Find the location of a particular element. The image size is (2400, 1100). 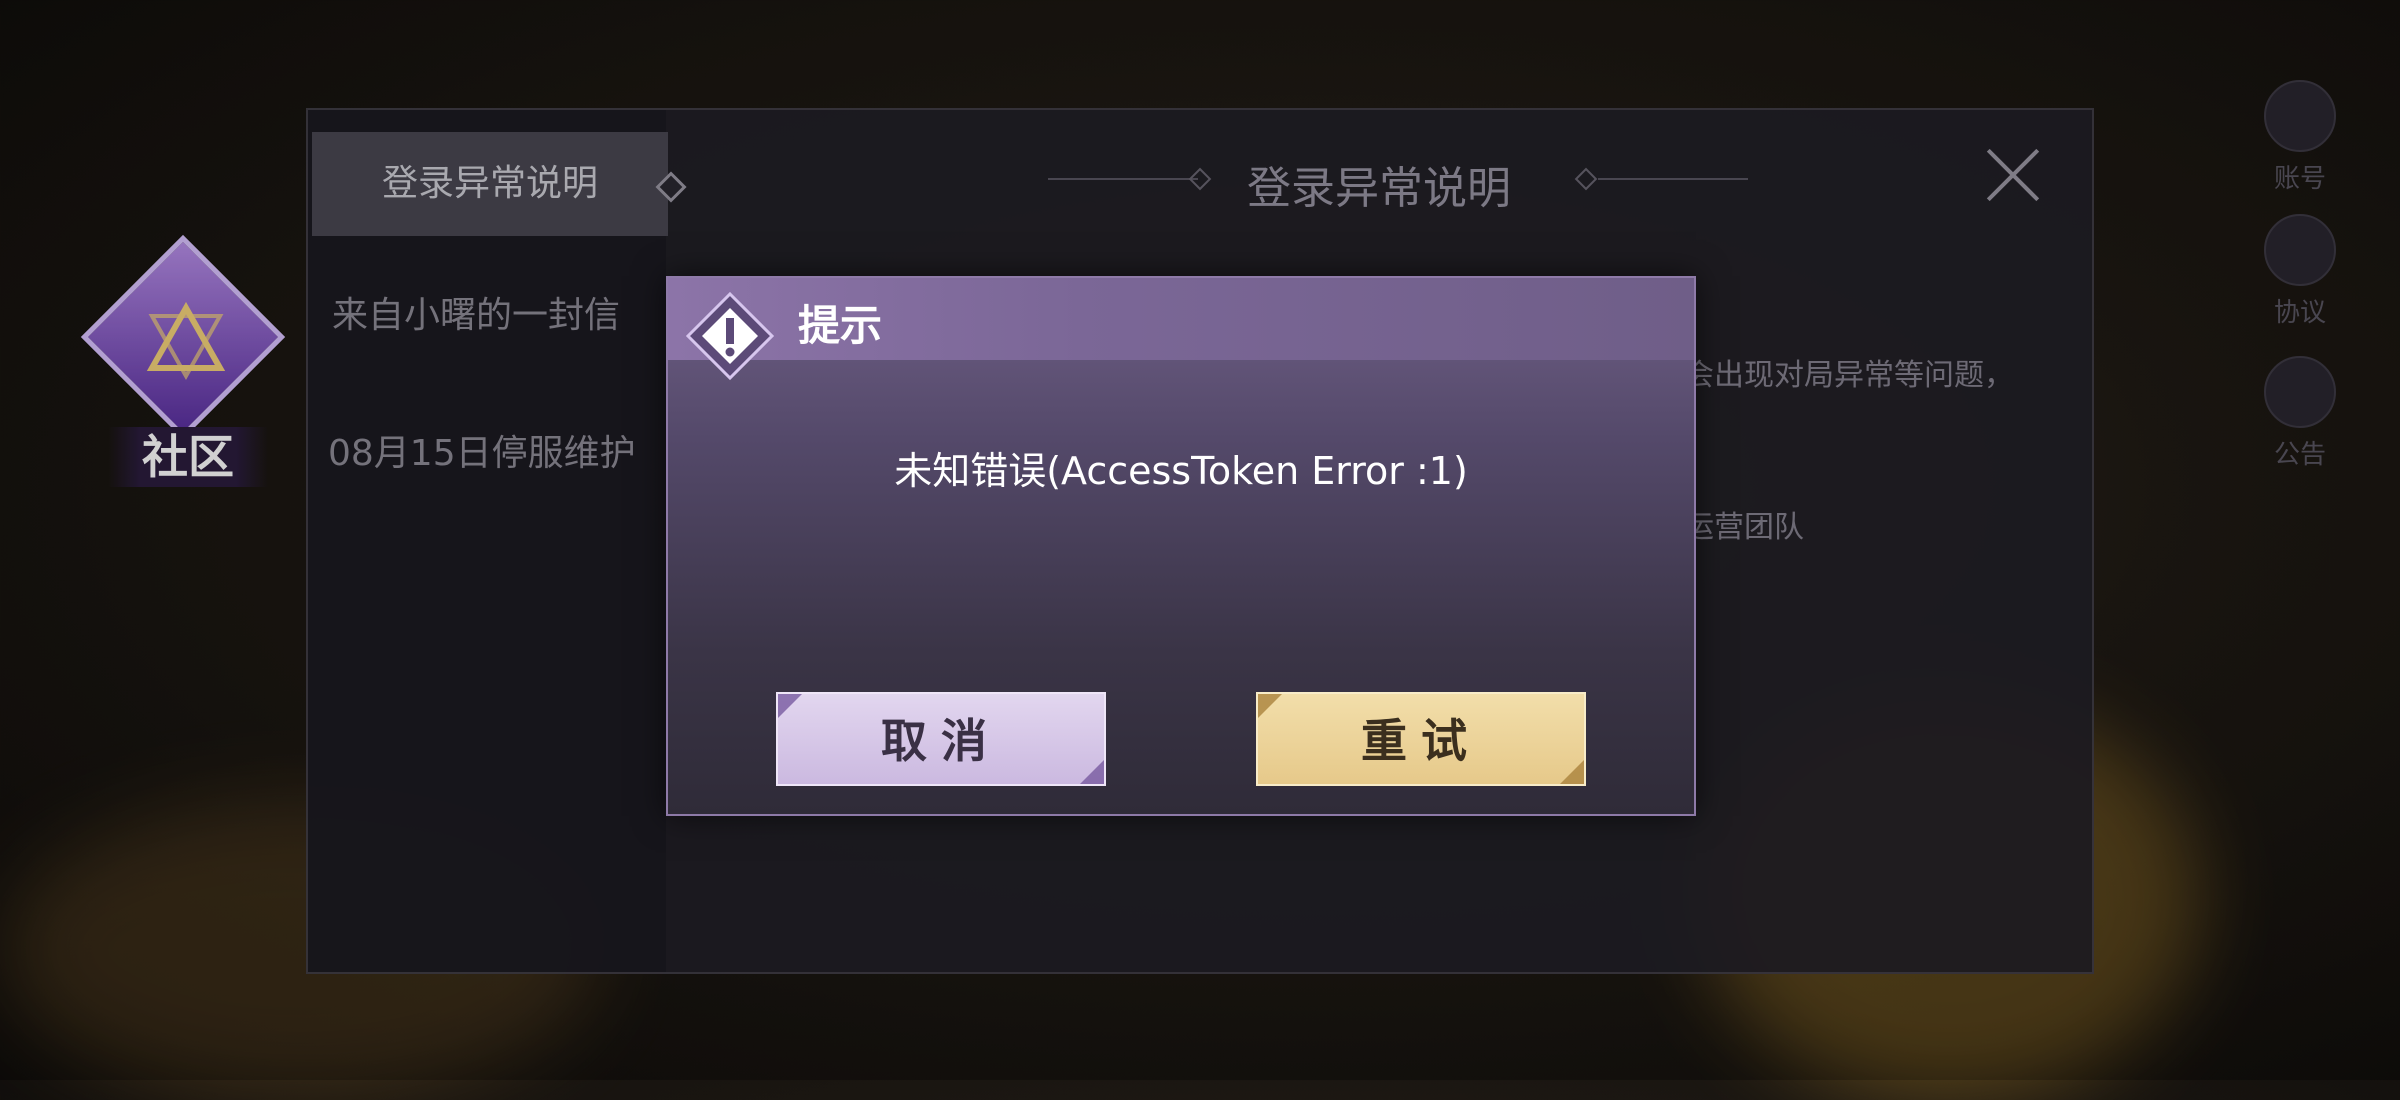

error-message: 未知错误(AccessToken Error :1) is located at coordinates (1181, 471).